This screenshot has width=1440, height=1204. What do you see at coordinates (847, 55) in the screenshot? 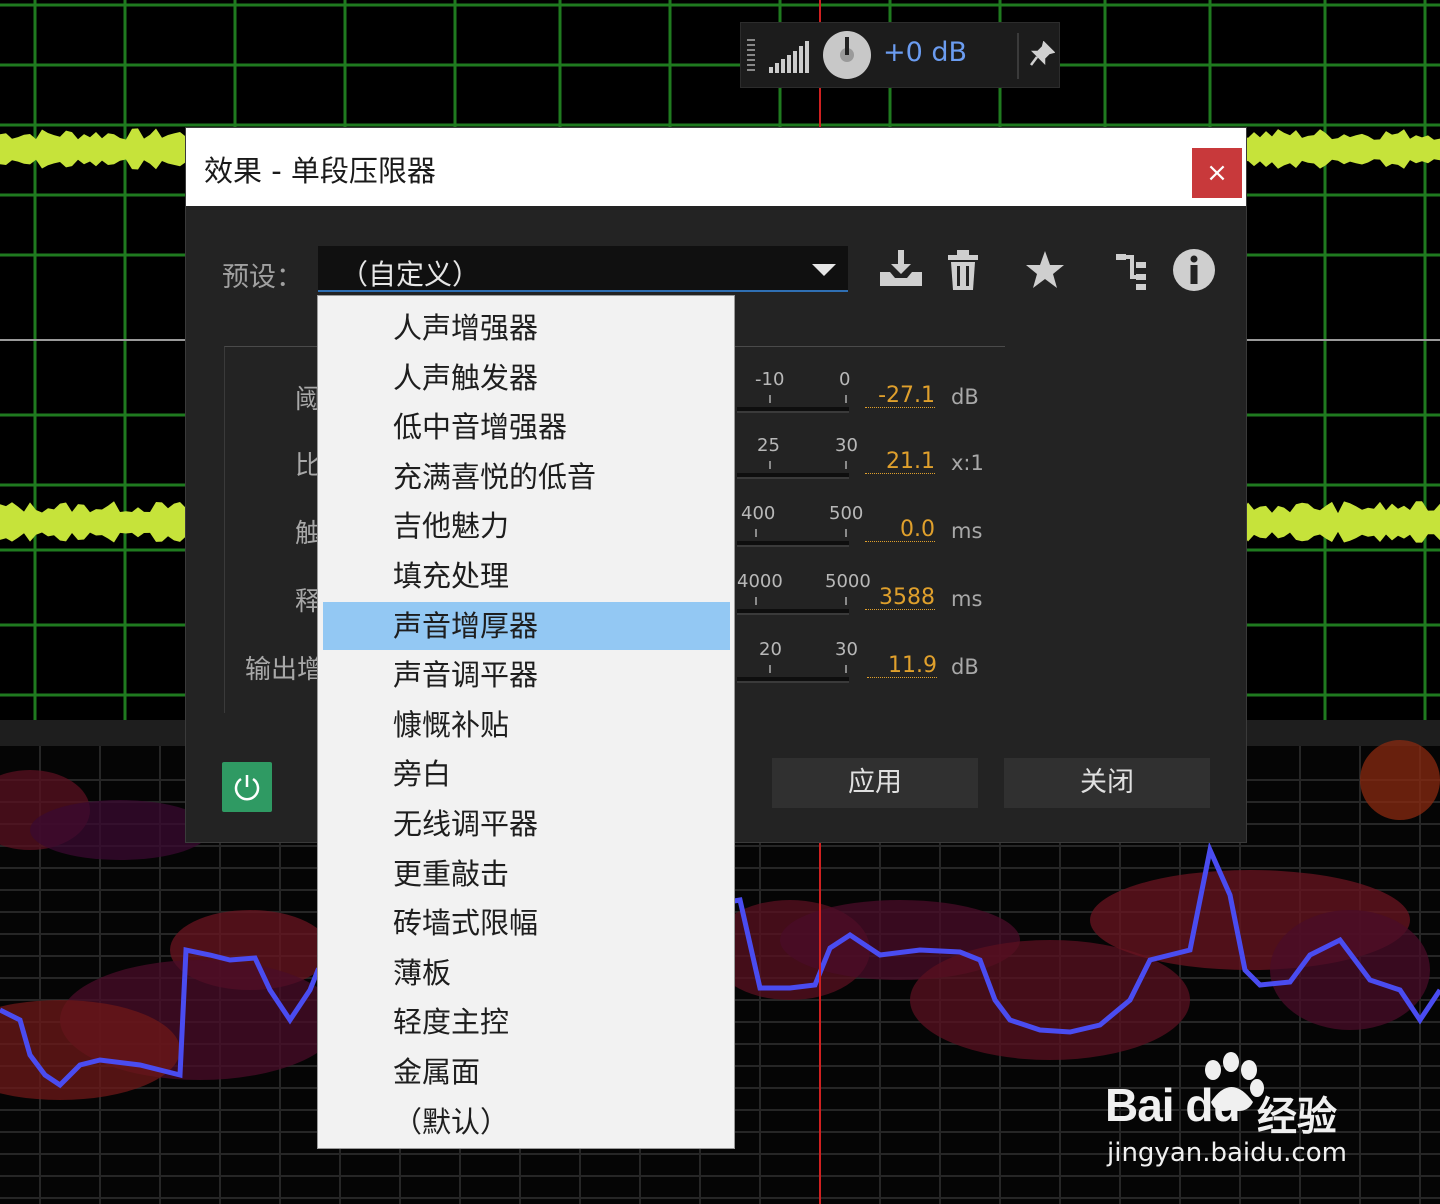
I see `gain-knob` at bounding box center [847, 55].